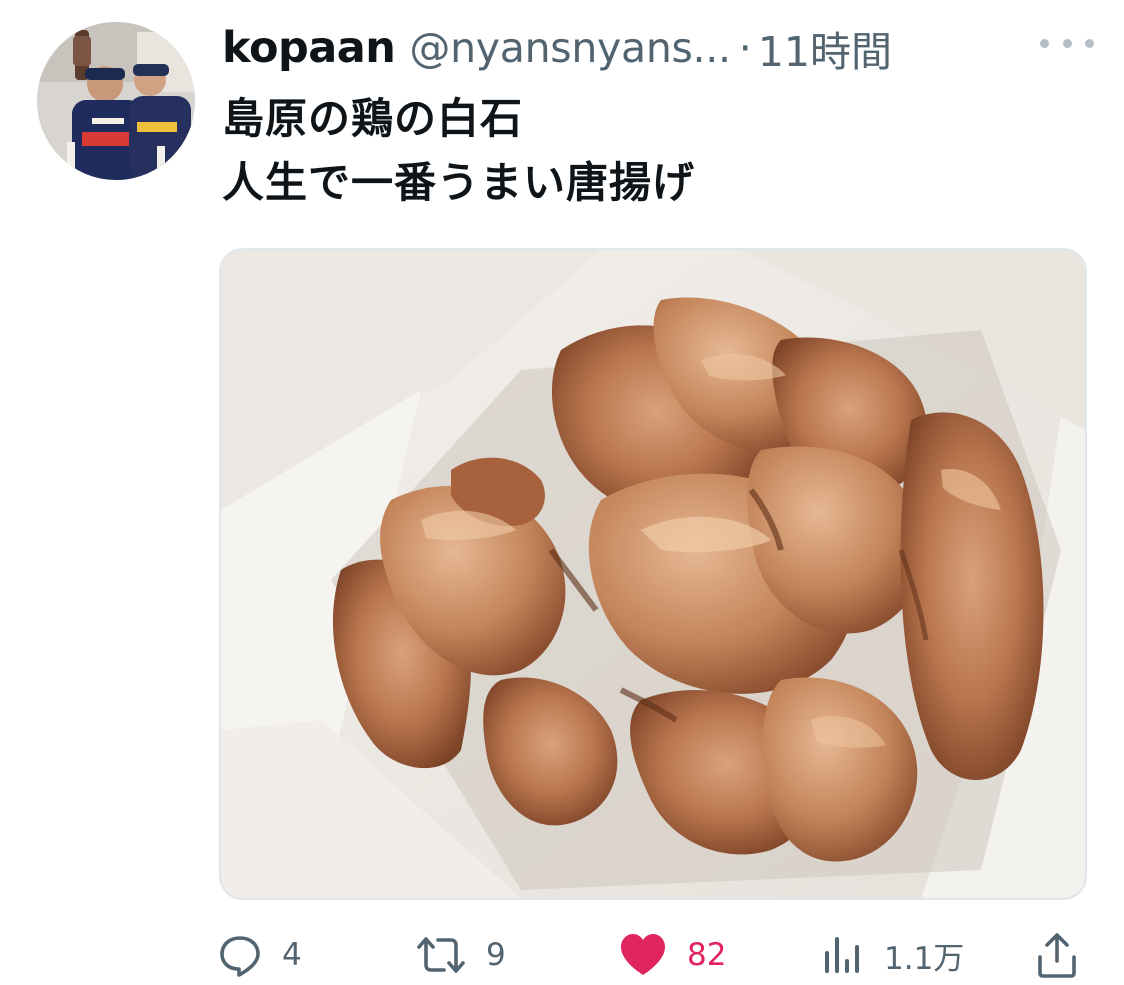 This screenshot has width=1124, height=985. I want to click on retweet-count: 9, so click(496, 955).